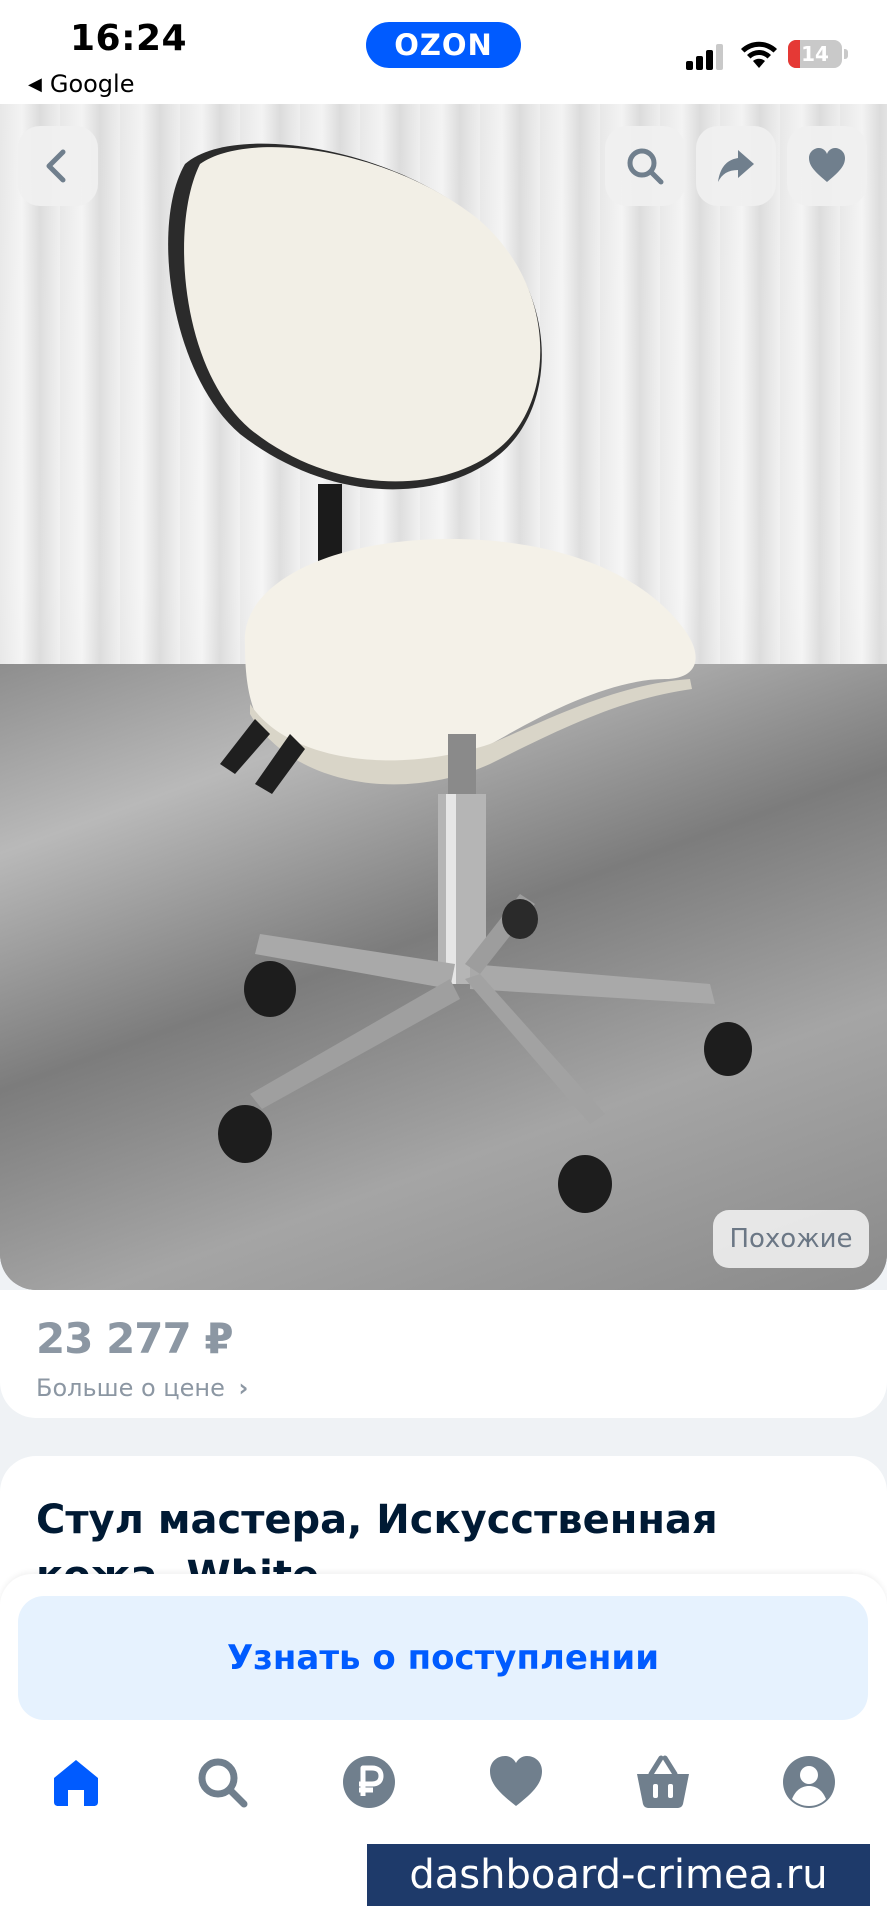  I want to click on tab-home, so click(76, 1782).